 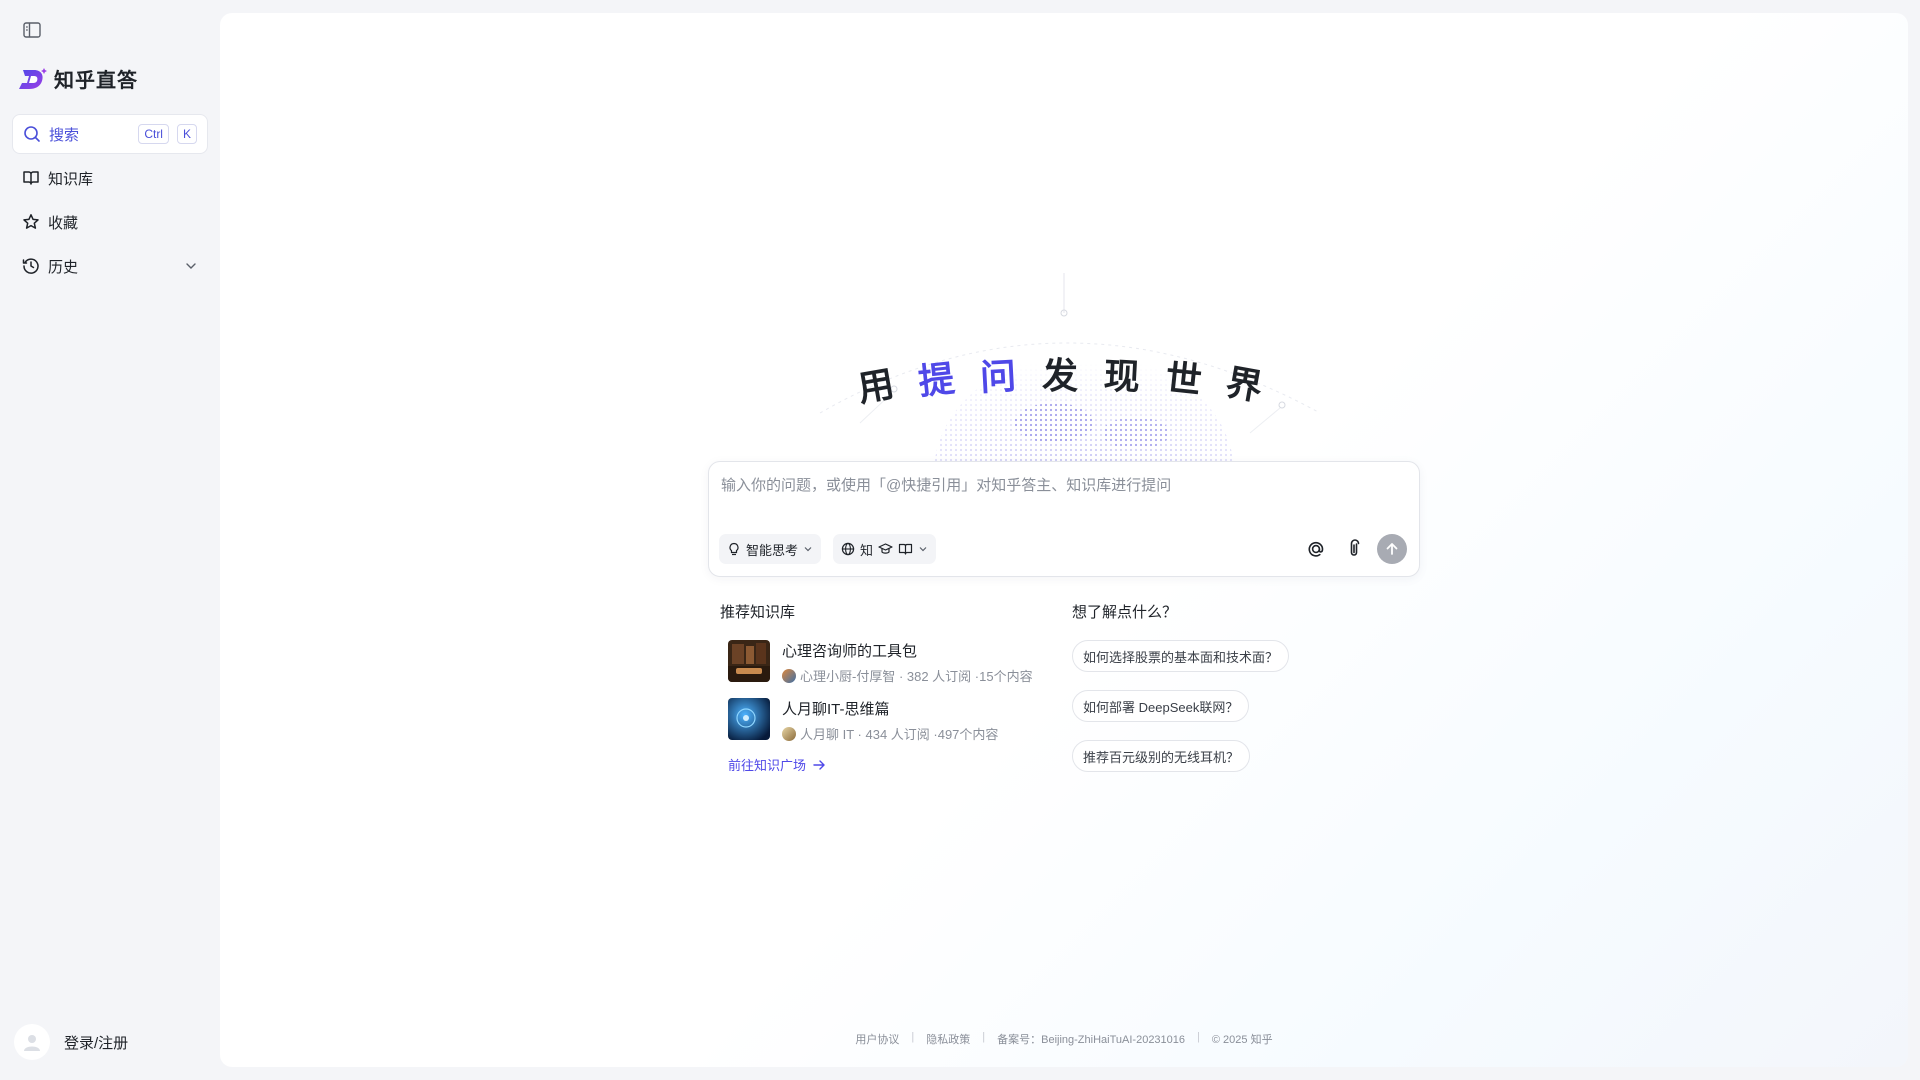 I want to click on slogan-char-highlight: 问, so click(x=1002, y=376).